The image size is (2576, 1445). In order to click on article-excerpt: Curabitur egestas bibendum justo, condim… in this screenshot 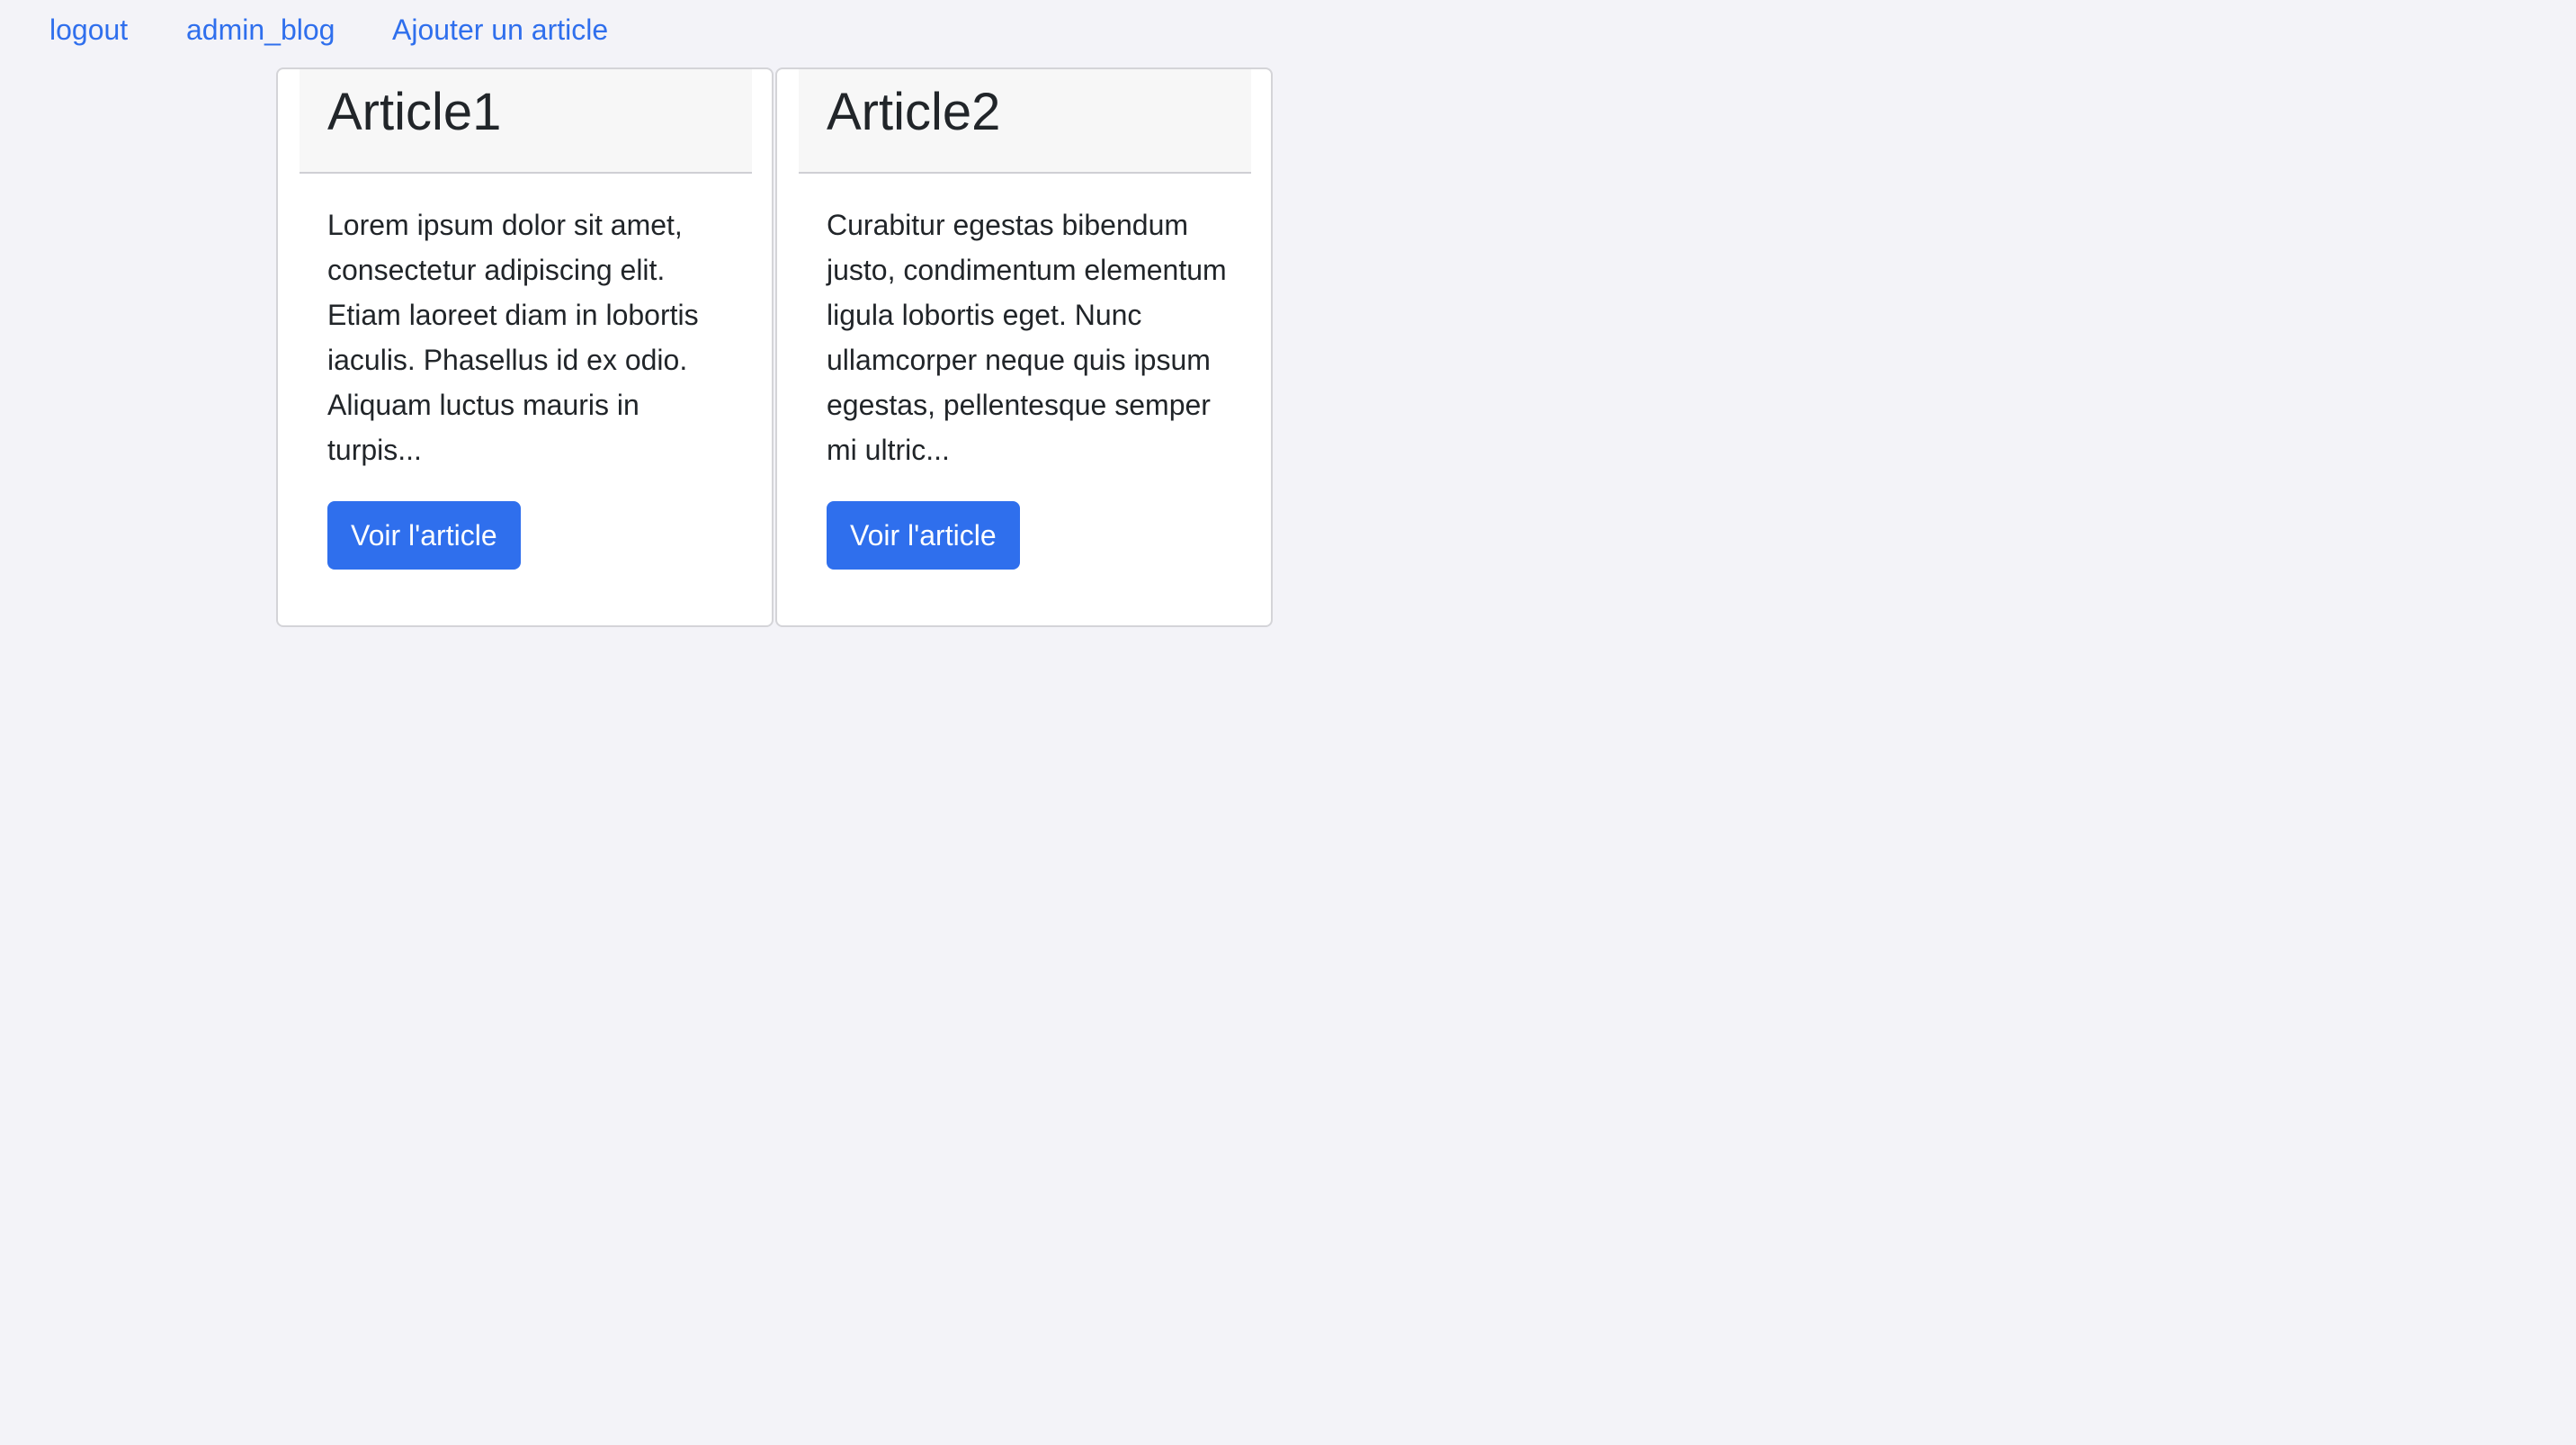, I will do `click(1027, 337)`.